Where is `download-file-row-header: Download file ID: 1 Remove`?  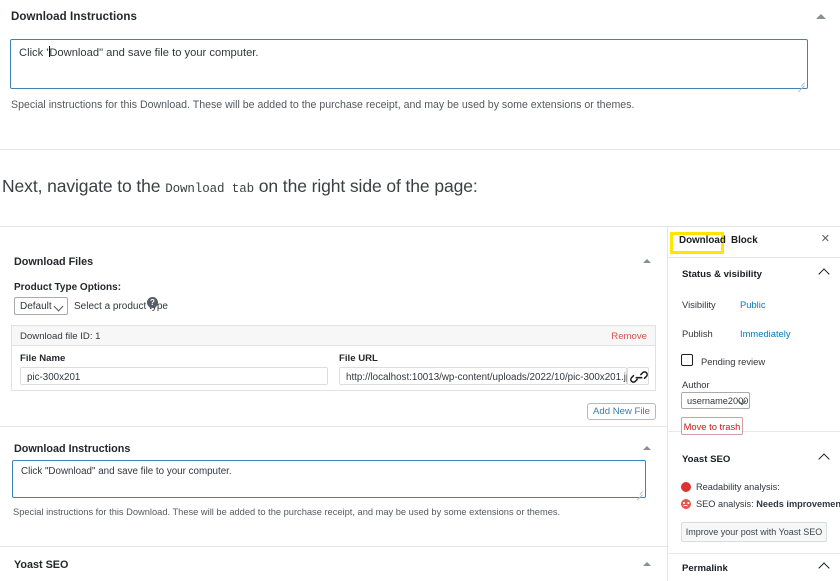 download-file-row-header: Download file ID: 1 Remove is located at coordinates (333, 336).